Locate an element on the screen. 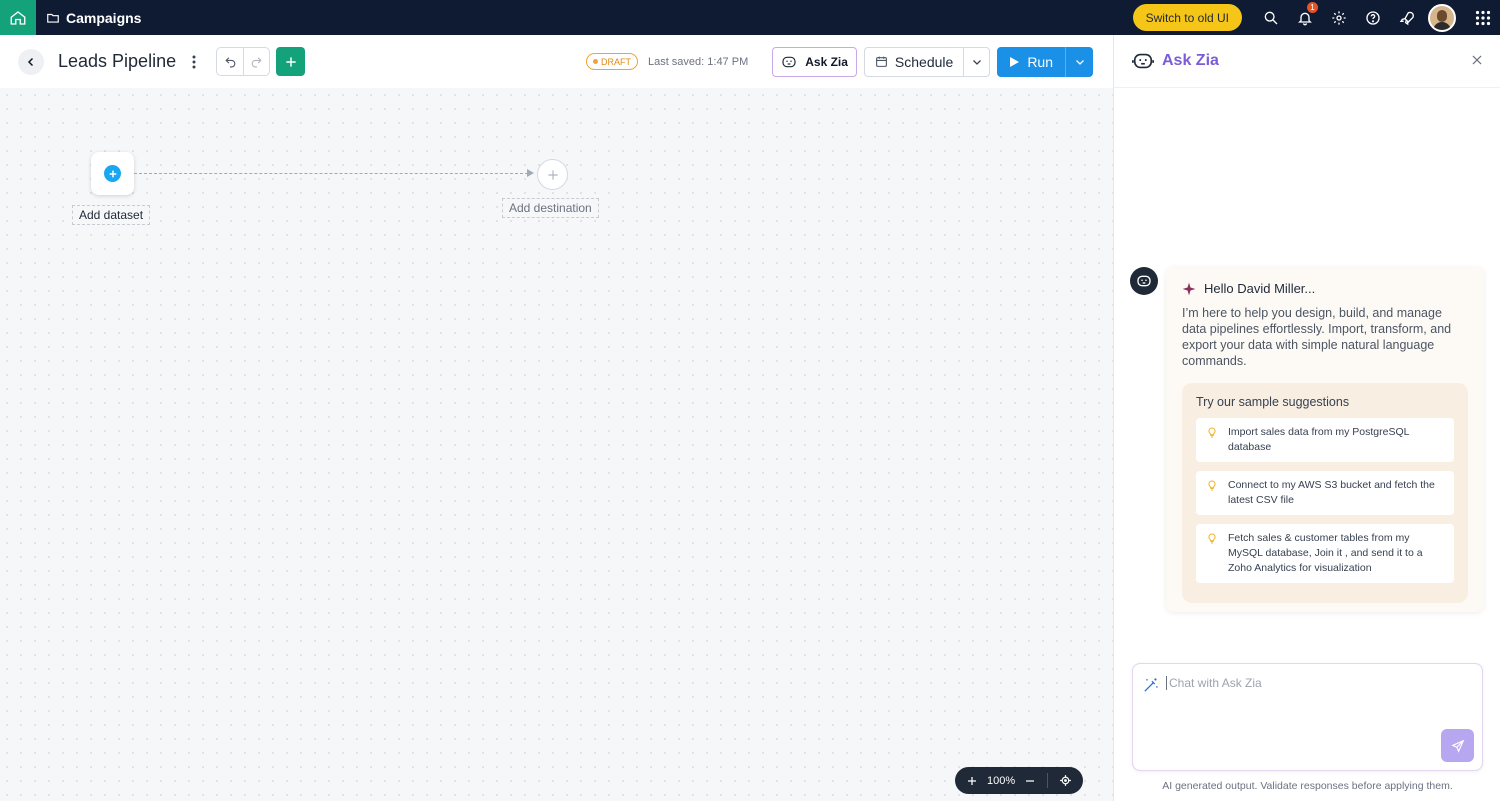 Image resolution: width=1500 pixels, height=801 pixels. notifications-button: 1 is located at coordinates (1305, 17).